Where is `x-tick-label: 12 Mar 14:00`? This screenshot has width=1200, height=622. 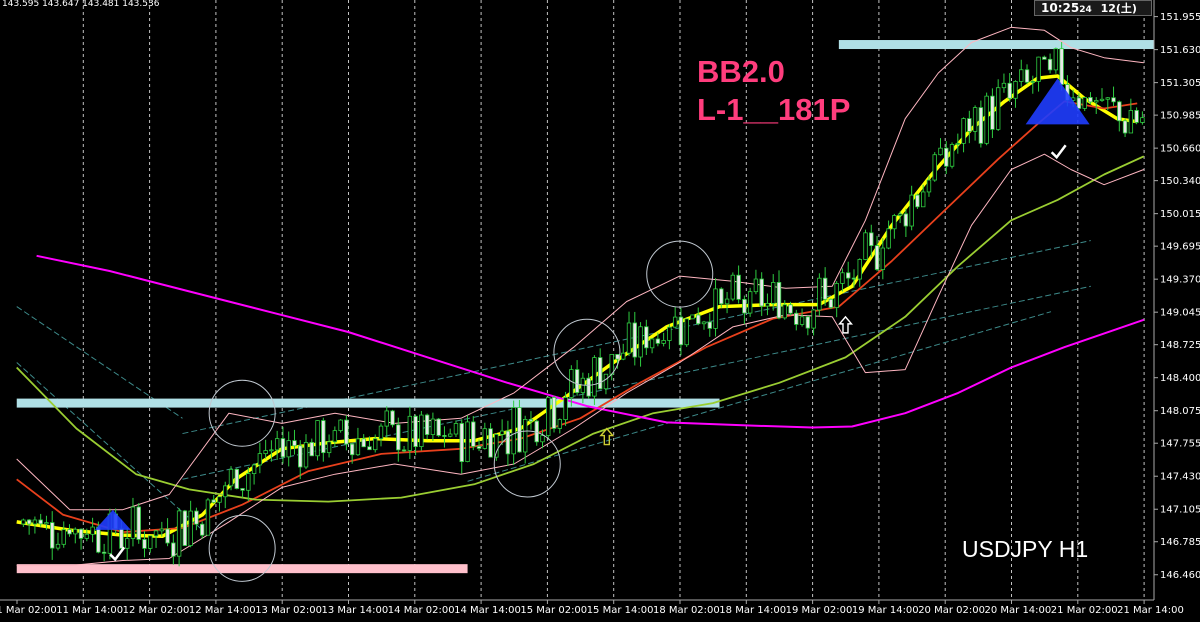 x-tick-label: 12 Mar 14:00 is located at coordinates (222, 610).